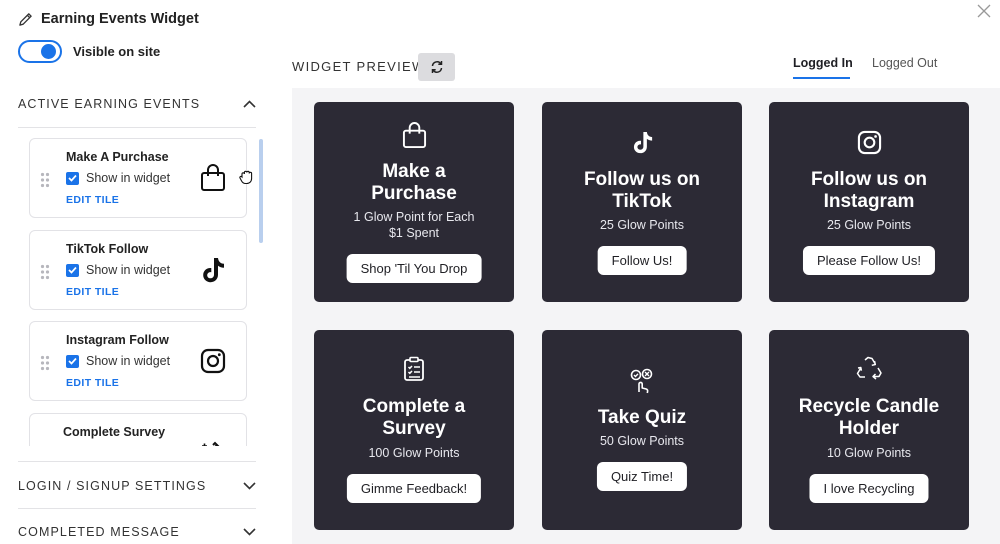 This screenshot has height=544, width=1000. What do you see at coordinates (869, 369) in the screenshot?
I see `recycle-icon` at bounding box center [869, 369].